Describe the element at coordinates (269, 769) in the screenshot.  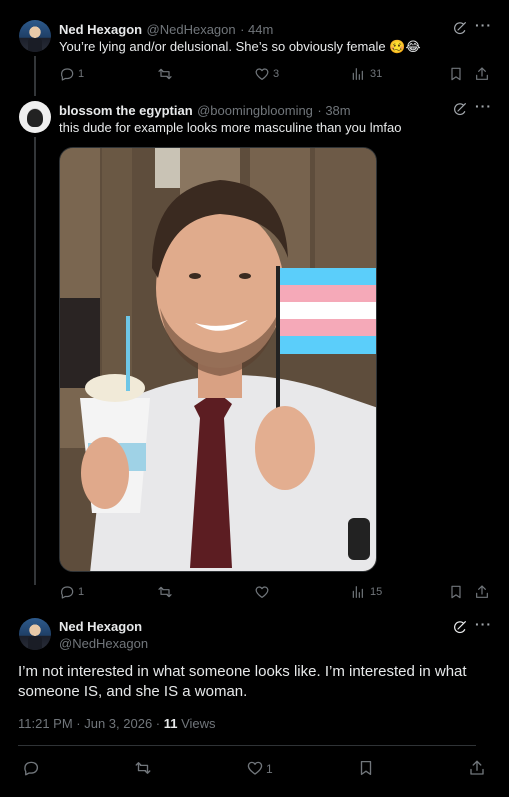
I see `like-count: 1` at that location.